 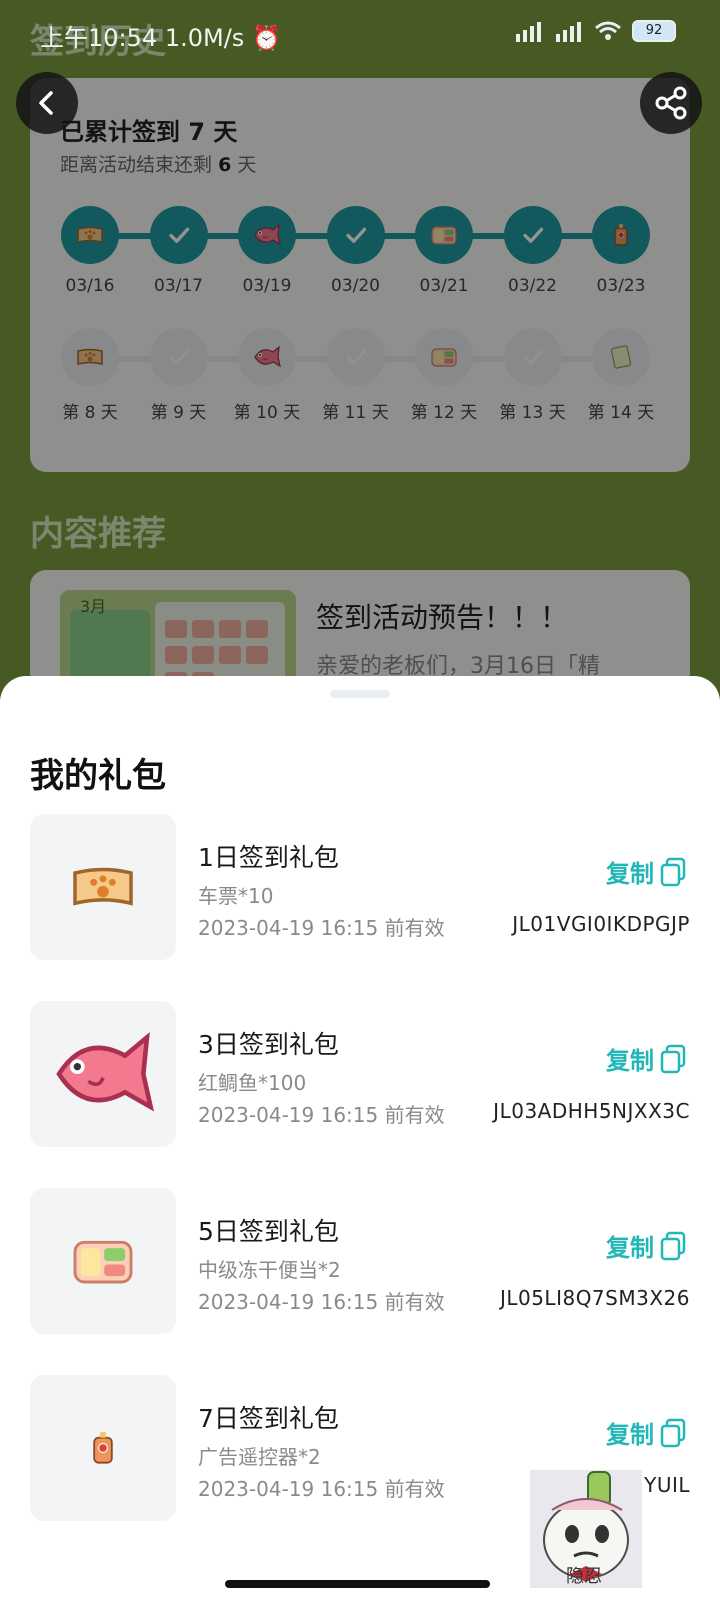 What do you see at coordinates (268, 857) in the screenshot?
I see `gift-name: 1日签到礼包` at bounding box center [268, 857].